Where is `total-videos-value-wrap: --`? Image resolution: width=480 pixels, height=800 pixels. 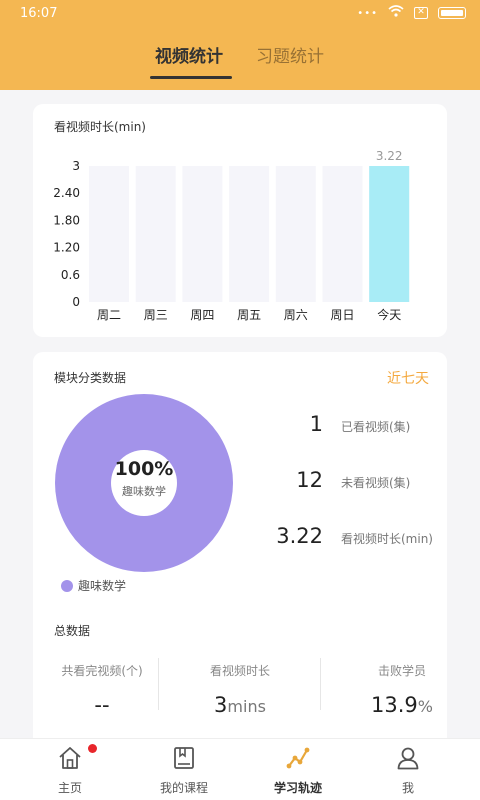 total-videos-value-wrap: -- is located at coordinates (102, 705).